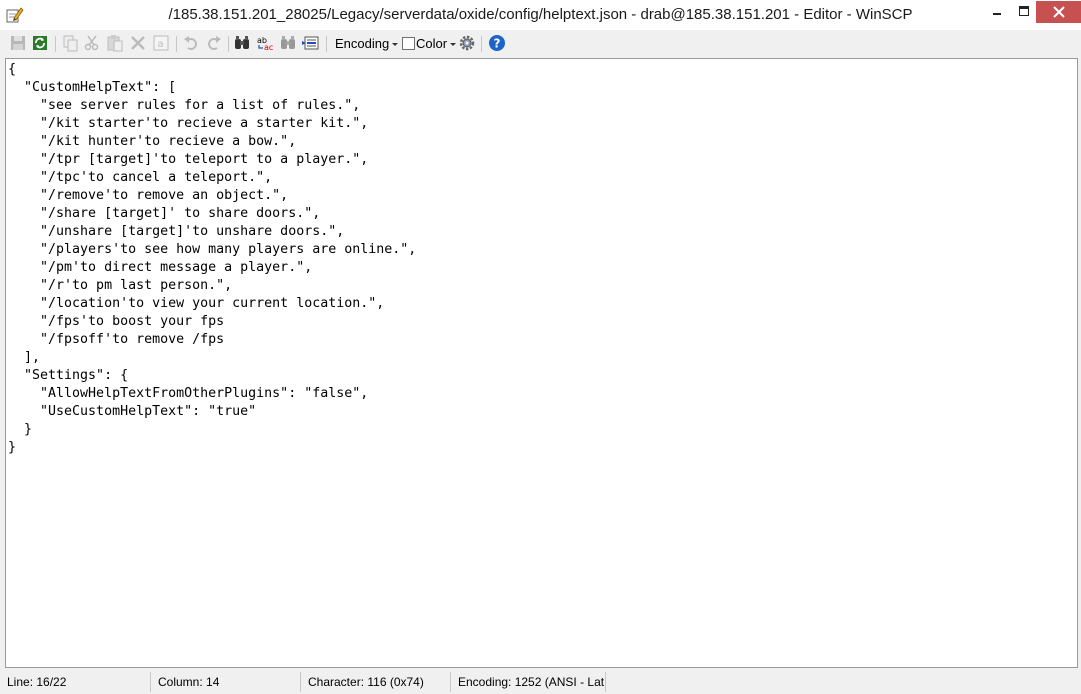 This screenshot has width=1081, height=694. Describe the element at coordinates (212, 376) in the screenshot. I see `code-line: "Settings": {` at that location.